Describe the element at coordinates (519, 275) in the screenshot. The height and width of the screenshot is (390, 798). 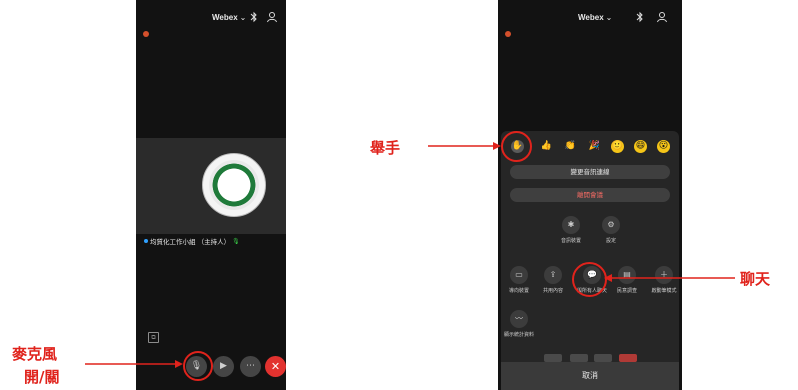
I see `cast-icon: ▭` at that location.